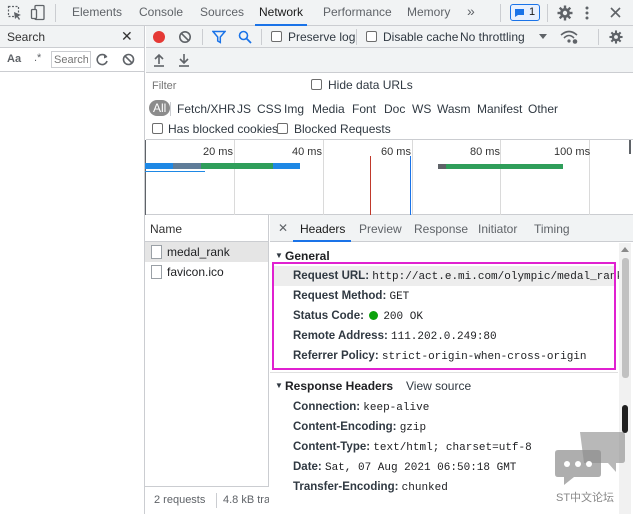  I want to click on filter-type-css: CSS, so click(269, 109).